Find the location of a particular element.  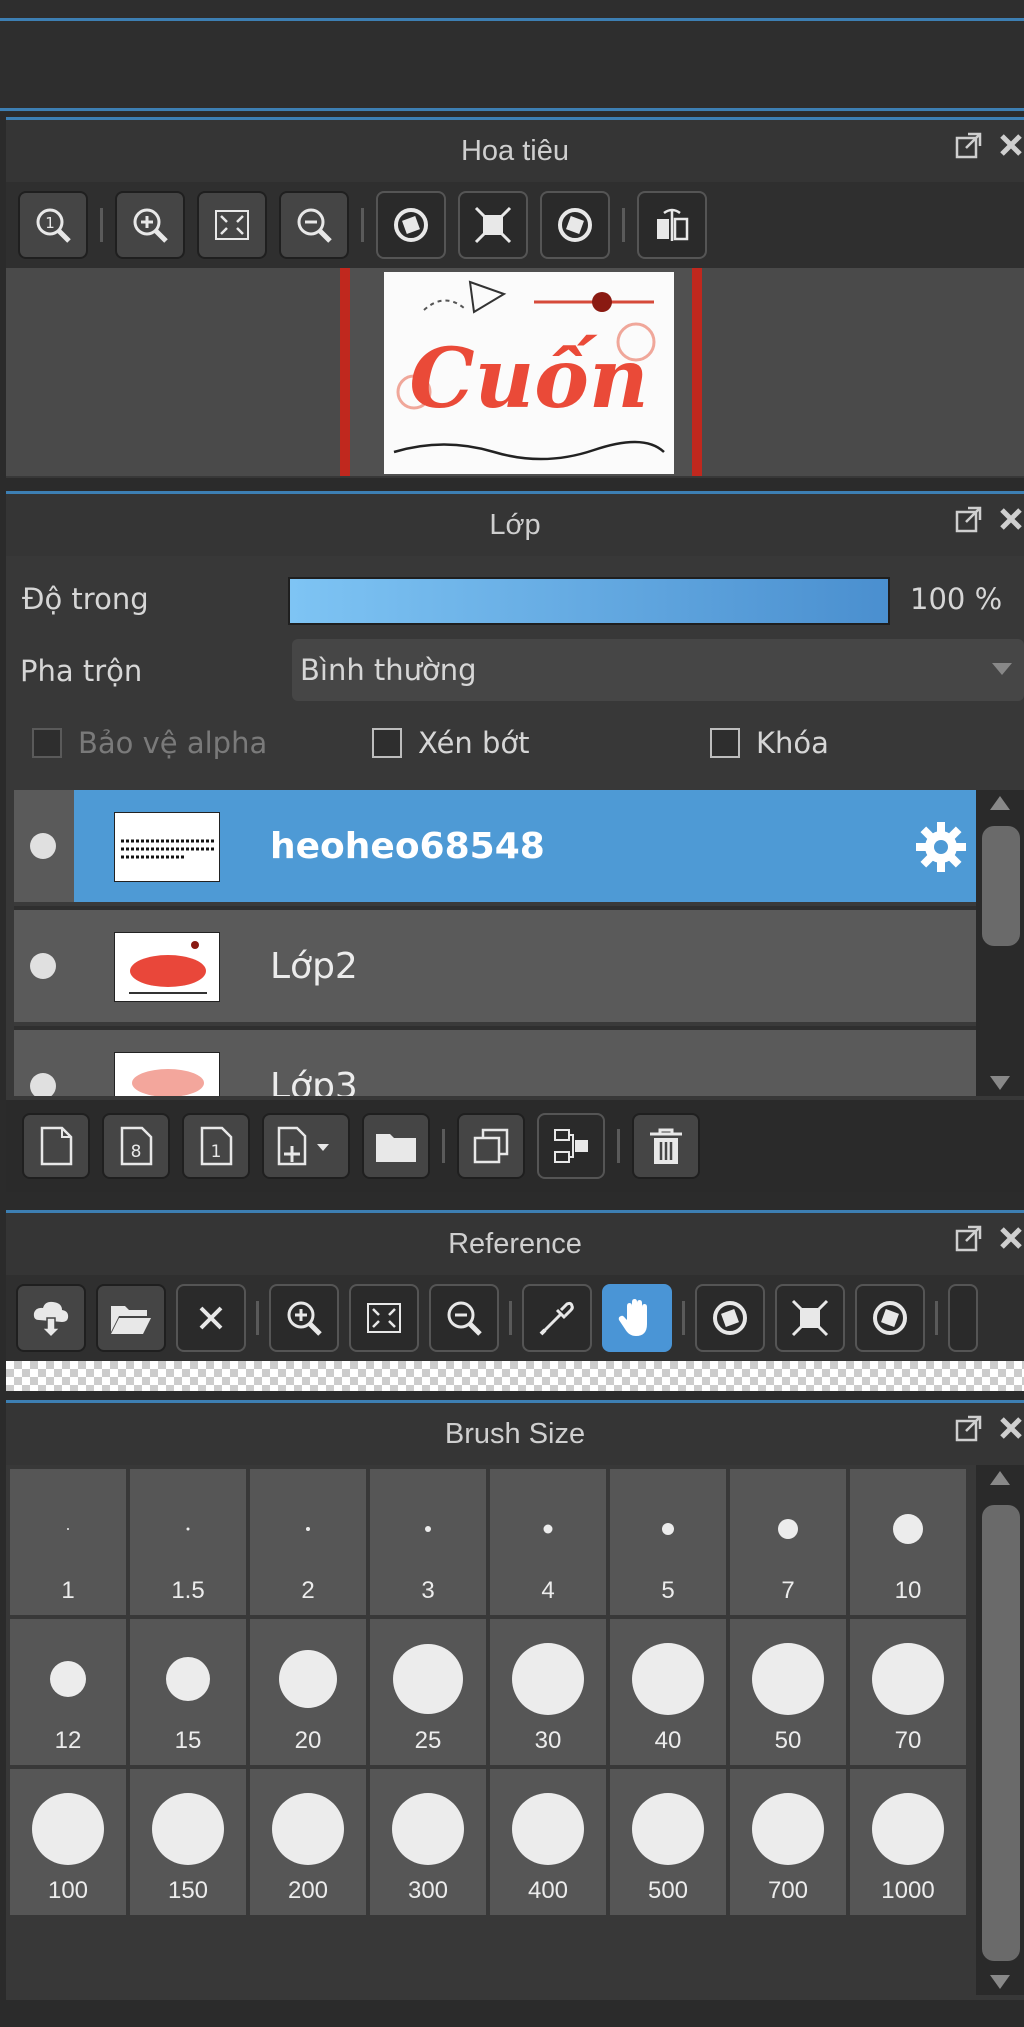

fit-window-button is located at coordinates (232, 225).